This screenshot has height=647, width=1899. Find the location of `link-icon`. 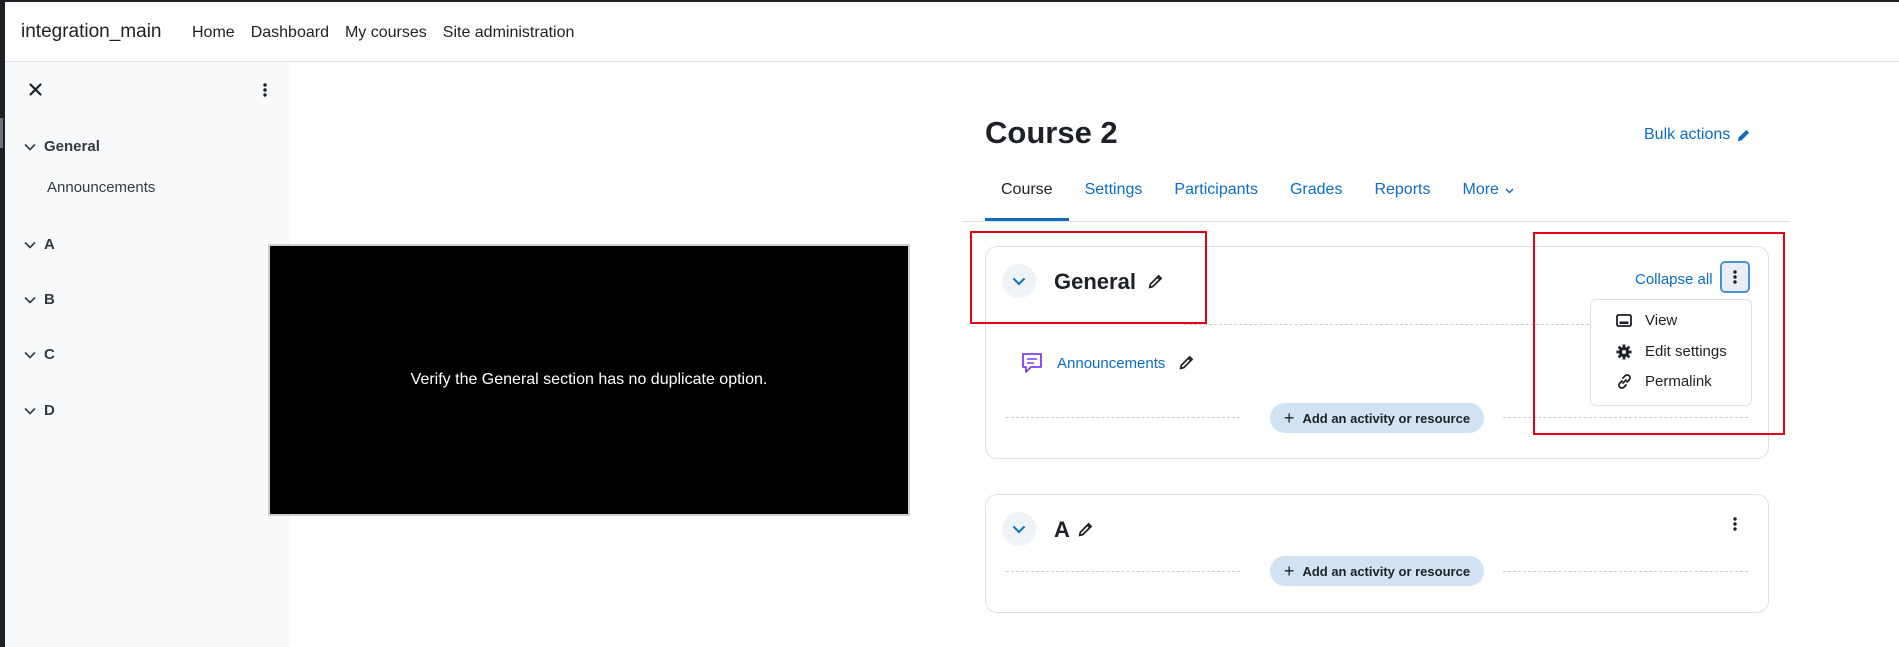

link-icon is located at coordinates (1624, 381).